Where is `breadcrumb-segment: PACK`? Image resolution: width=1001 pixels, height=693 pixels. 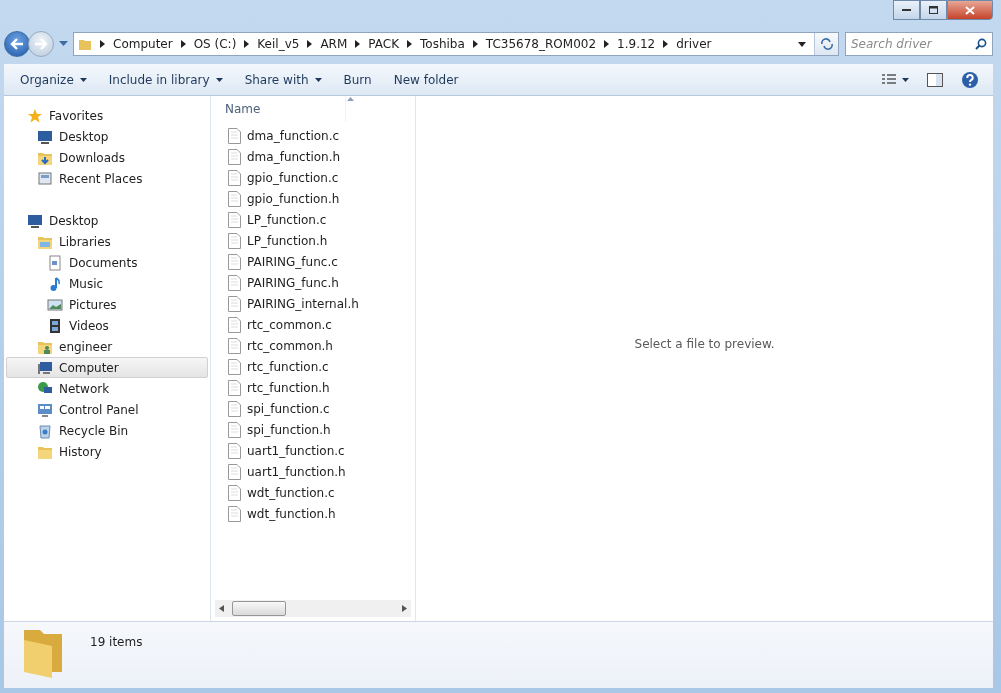 breadcrumb-segment: PACK is located at coordinates (383, 44).